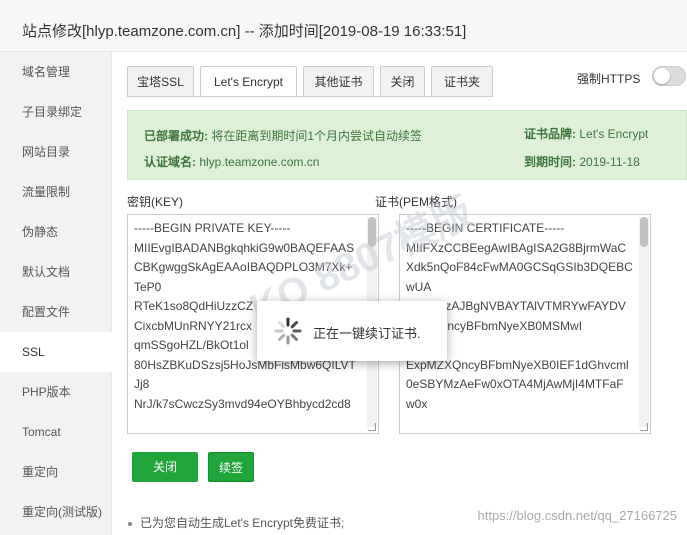  What do you see at coordinates (242, 523) in the screenshot?
I see `auto-cert-note-text: 已为您自动生成Let's Encrypt免费证书;` at bounding box center [242, 523].